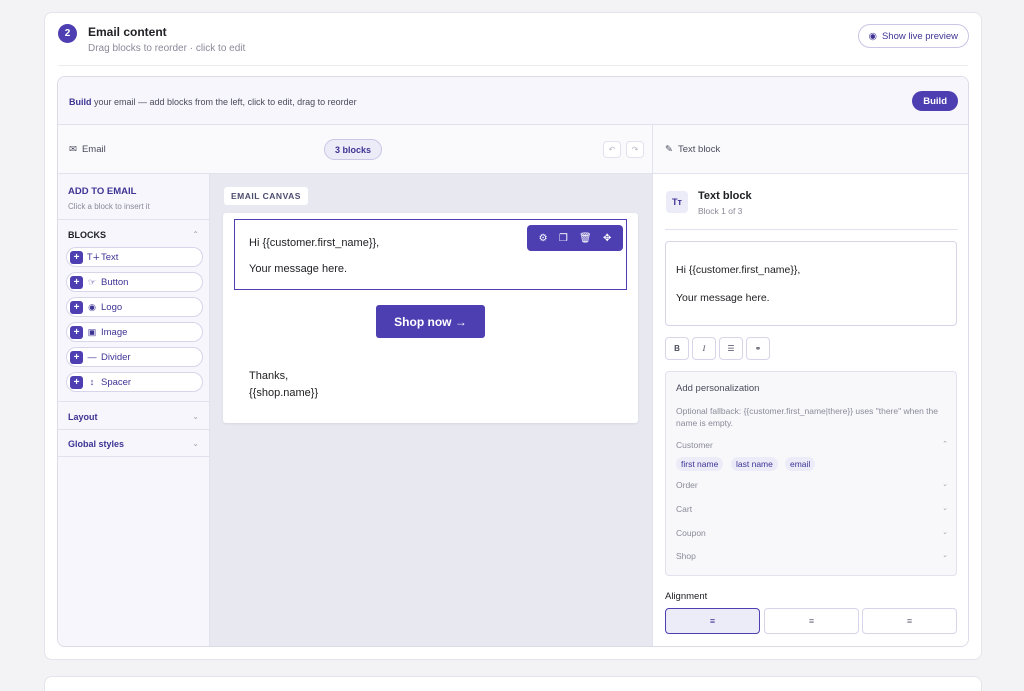 The height and width of the screenshot is (691, 1024). Describe the element at coordinates (94, 256) in the screenshot. I see `text-icon: T∔` at that location.